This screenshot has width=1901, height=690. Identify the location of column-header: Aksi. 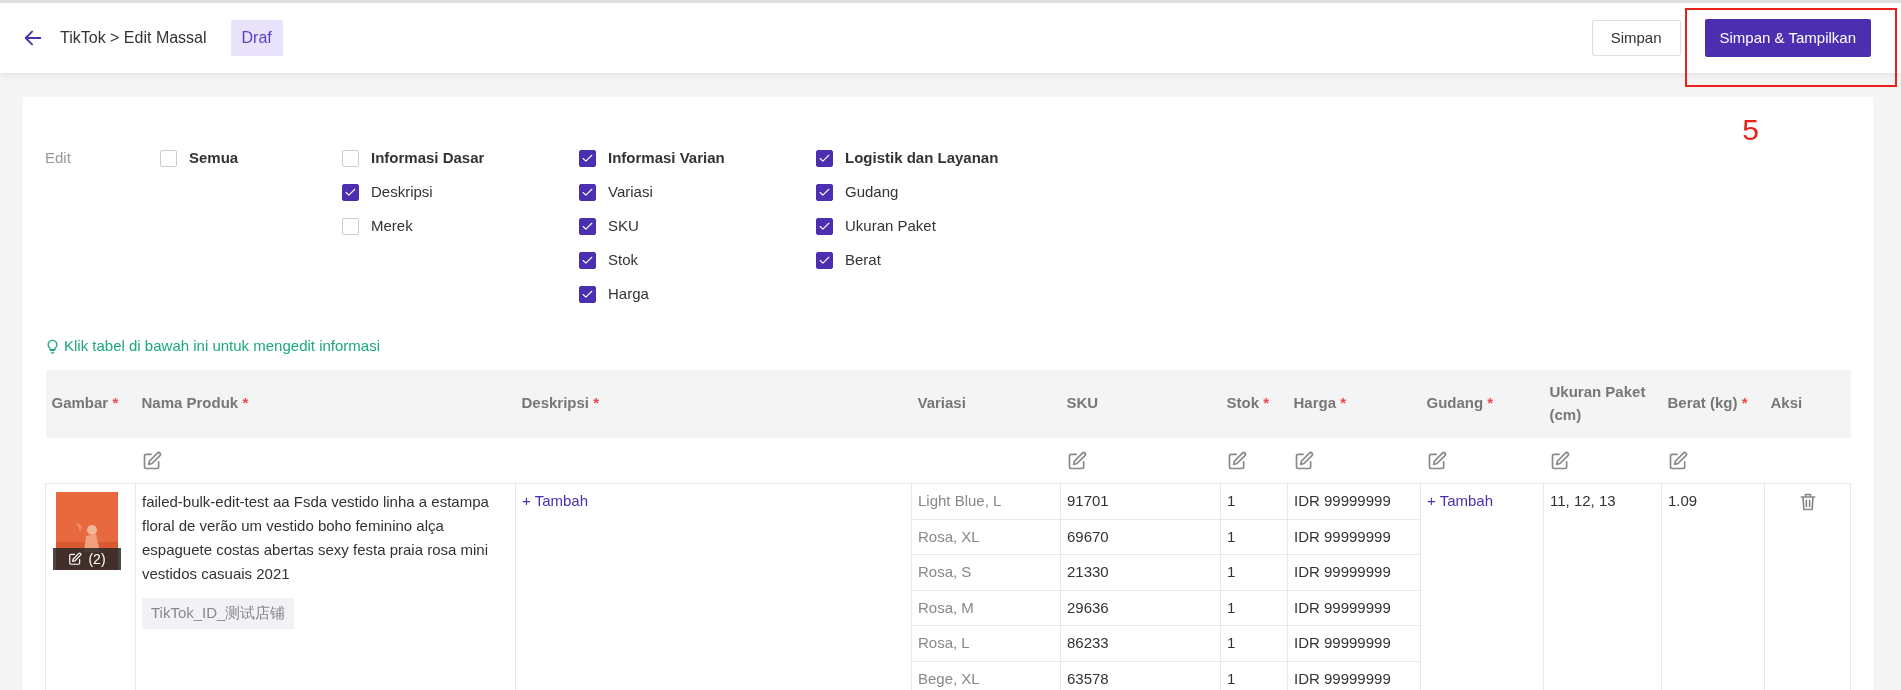
(1807, 403).